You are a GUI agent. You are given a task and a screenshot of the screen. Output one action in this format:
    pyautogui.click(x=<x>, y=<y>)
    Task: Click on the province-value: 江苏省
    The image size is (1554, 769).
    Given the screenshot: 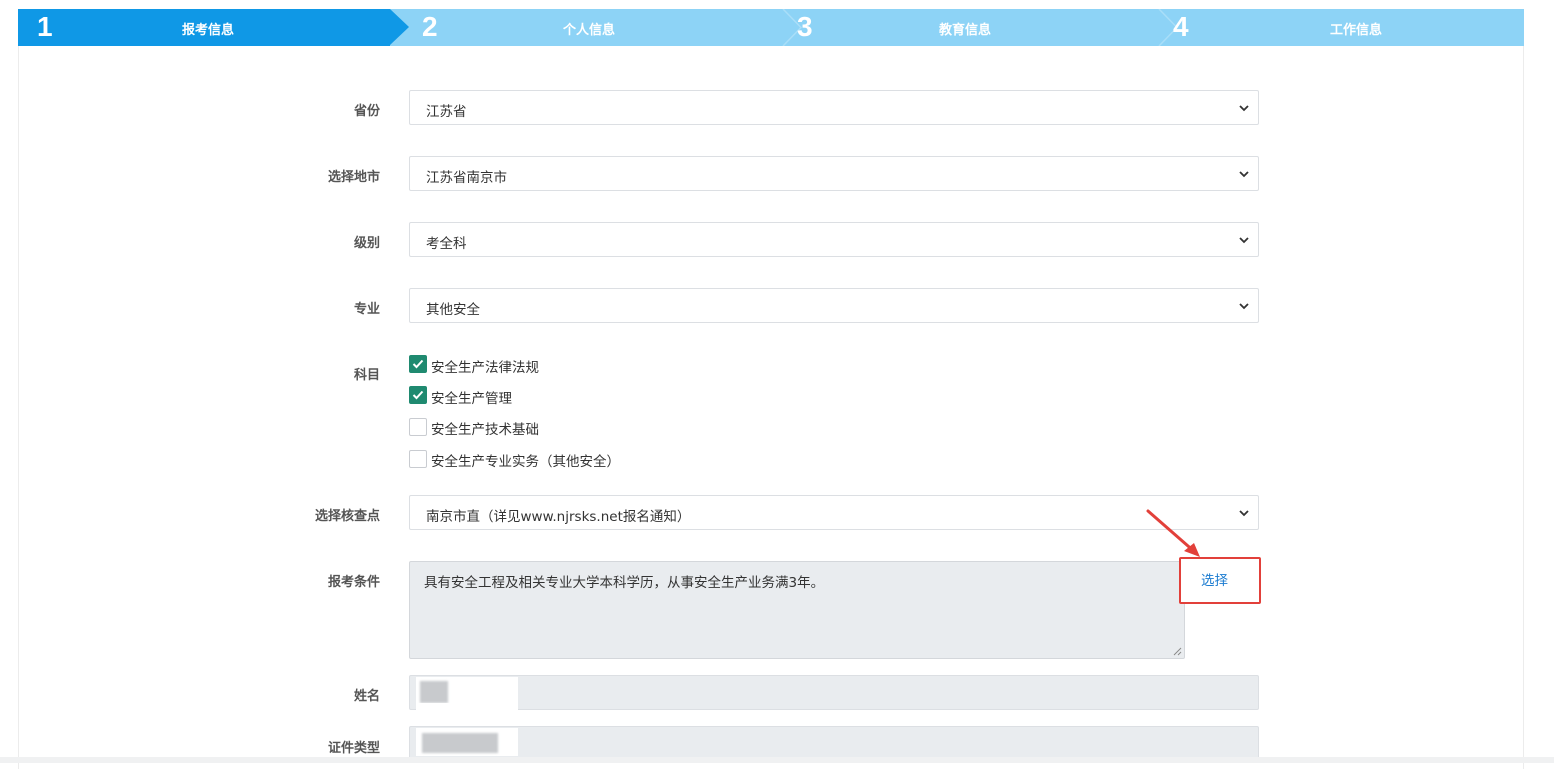 What is the action you would take?
    pyautogui.click(x=446, y=112)
    